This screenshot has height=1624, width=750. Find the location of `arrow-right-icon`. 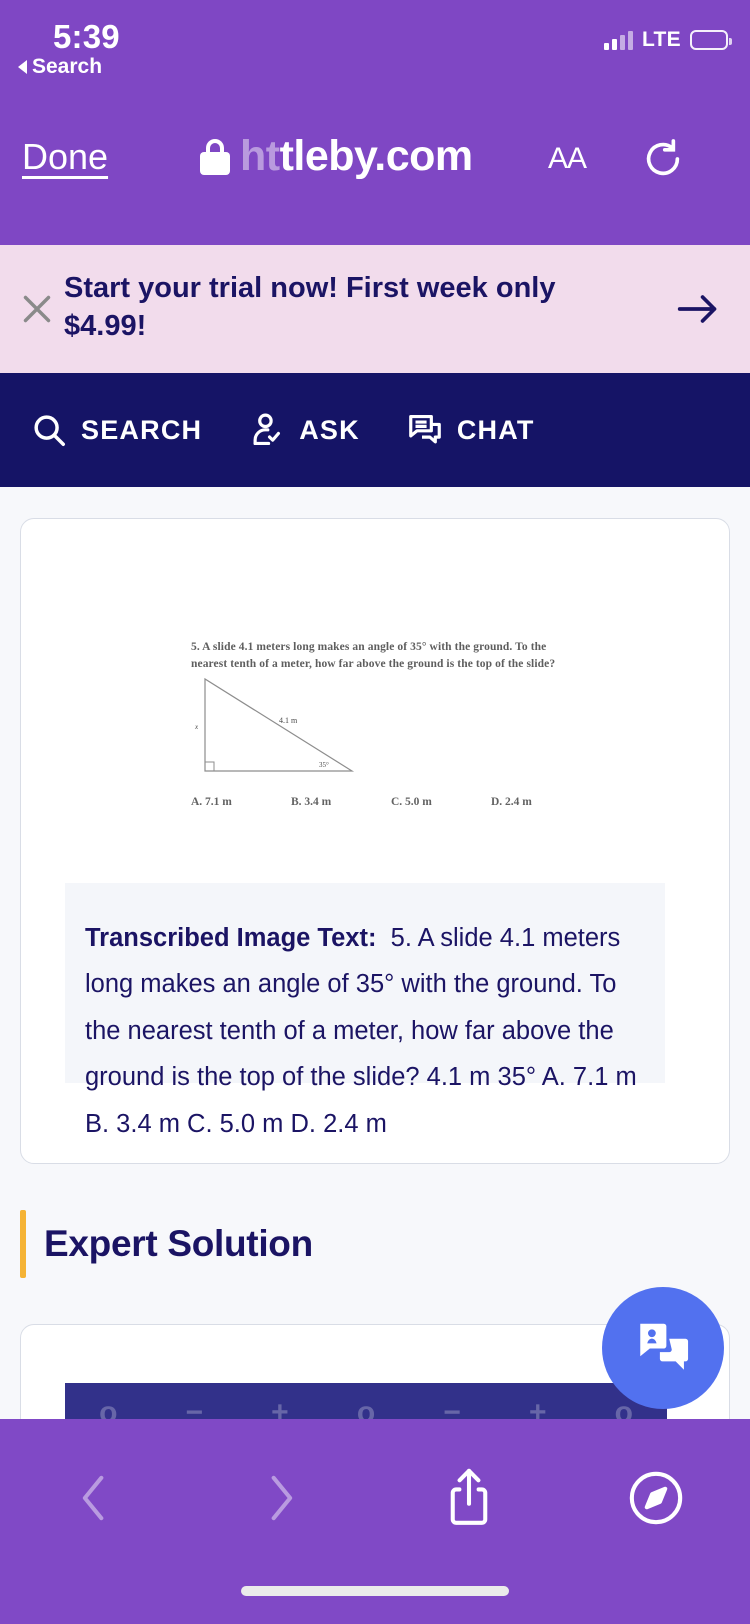

arrow-right-icon is located at coordinates (697, 309).